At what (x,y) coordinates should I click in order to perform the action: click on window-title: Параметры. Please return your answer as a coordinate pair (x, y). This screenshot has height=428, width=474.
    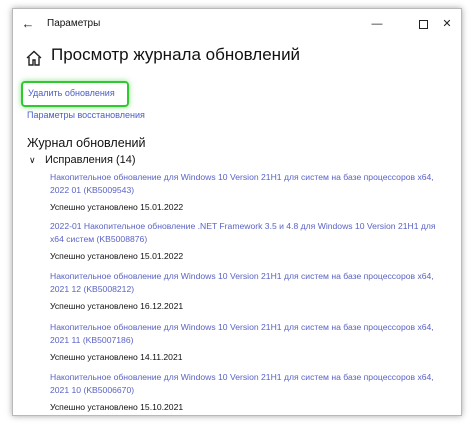
    Looking at the image, I should click on (74, 23).